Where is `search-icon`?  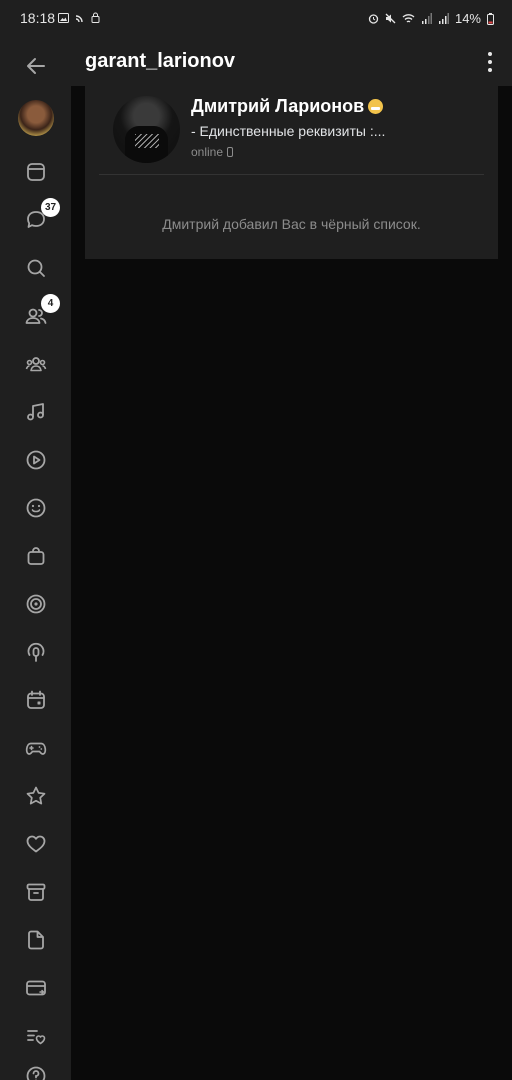 search-icon is located at coordinates (36, 268).